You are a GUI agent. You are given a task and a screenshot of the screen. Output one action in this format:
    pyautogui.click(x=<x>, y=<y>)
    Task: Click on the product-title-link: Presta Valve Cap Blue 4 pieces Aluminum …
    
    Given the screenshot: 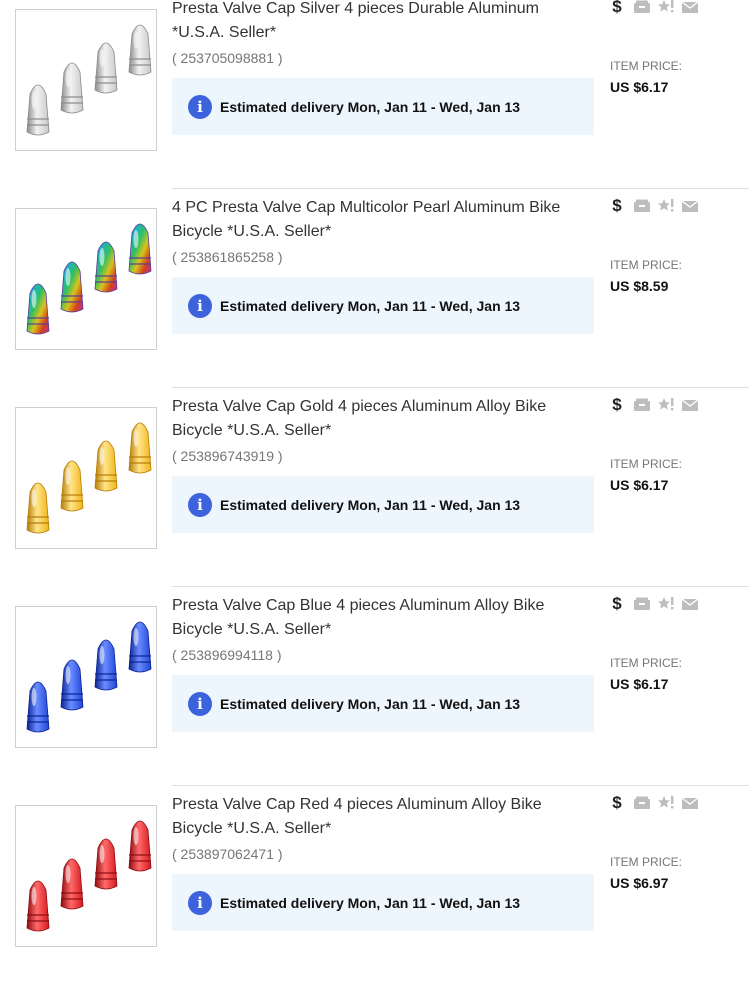 What is the action you would take?
    pyautogui.click(x=372, y=618)
    